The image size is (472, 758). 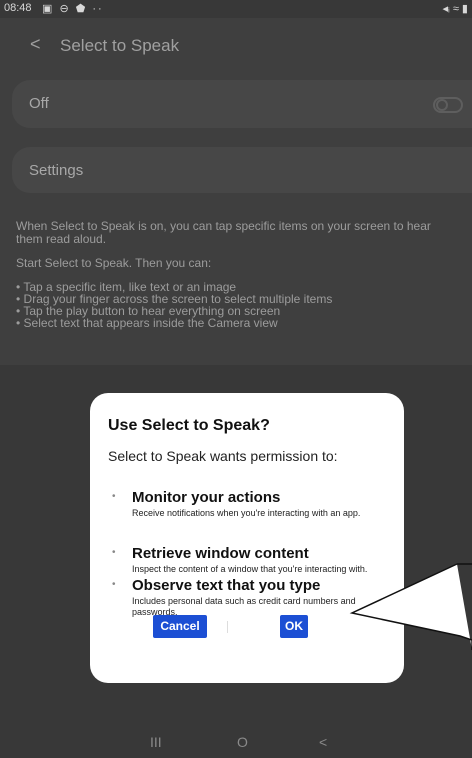 I want to click on cancel-button: Cancel, so click(x=180, y=626).